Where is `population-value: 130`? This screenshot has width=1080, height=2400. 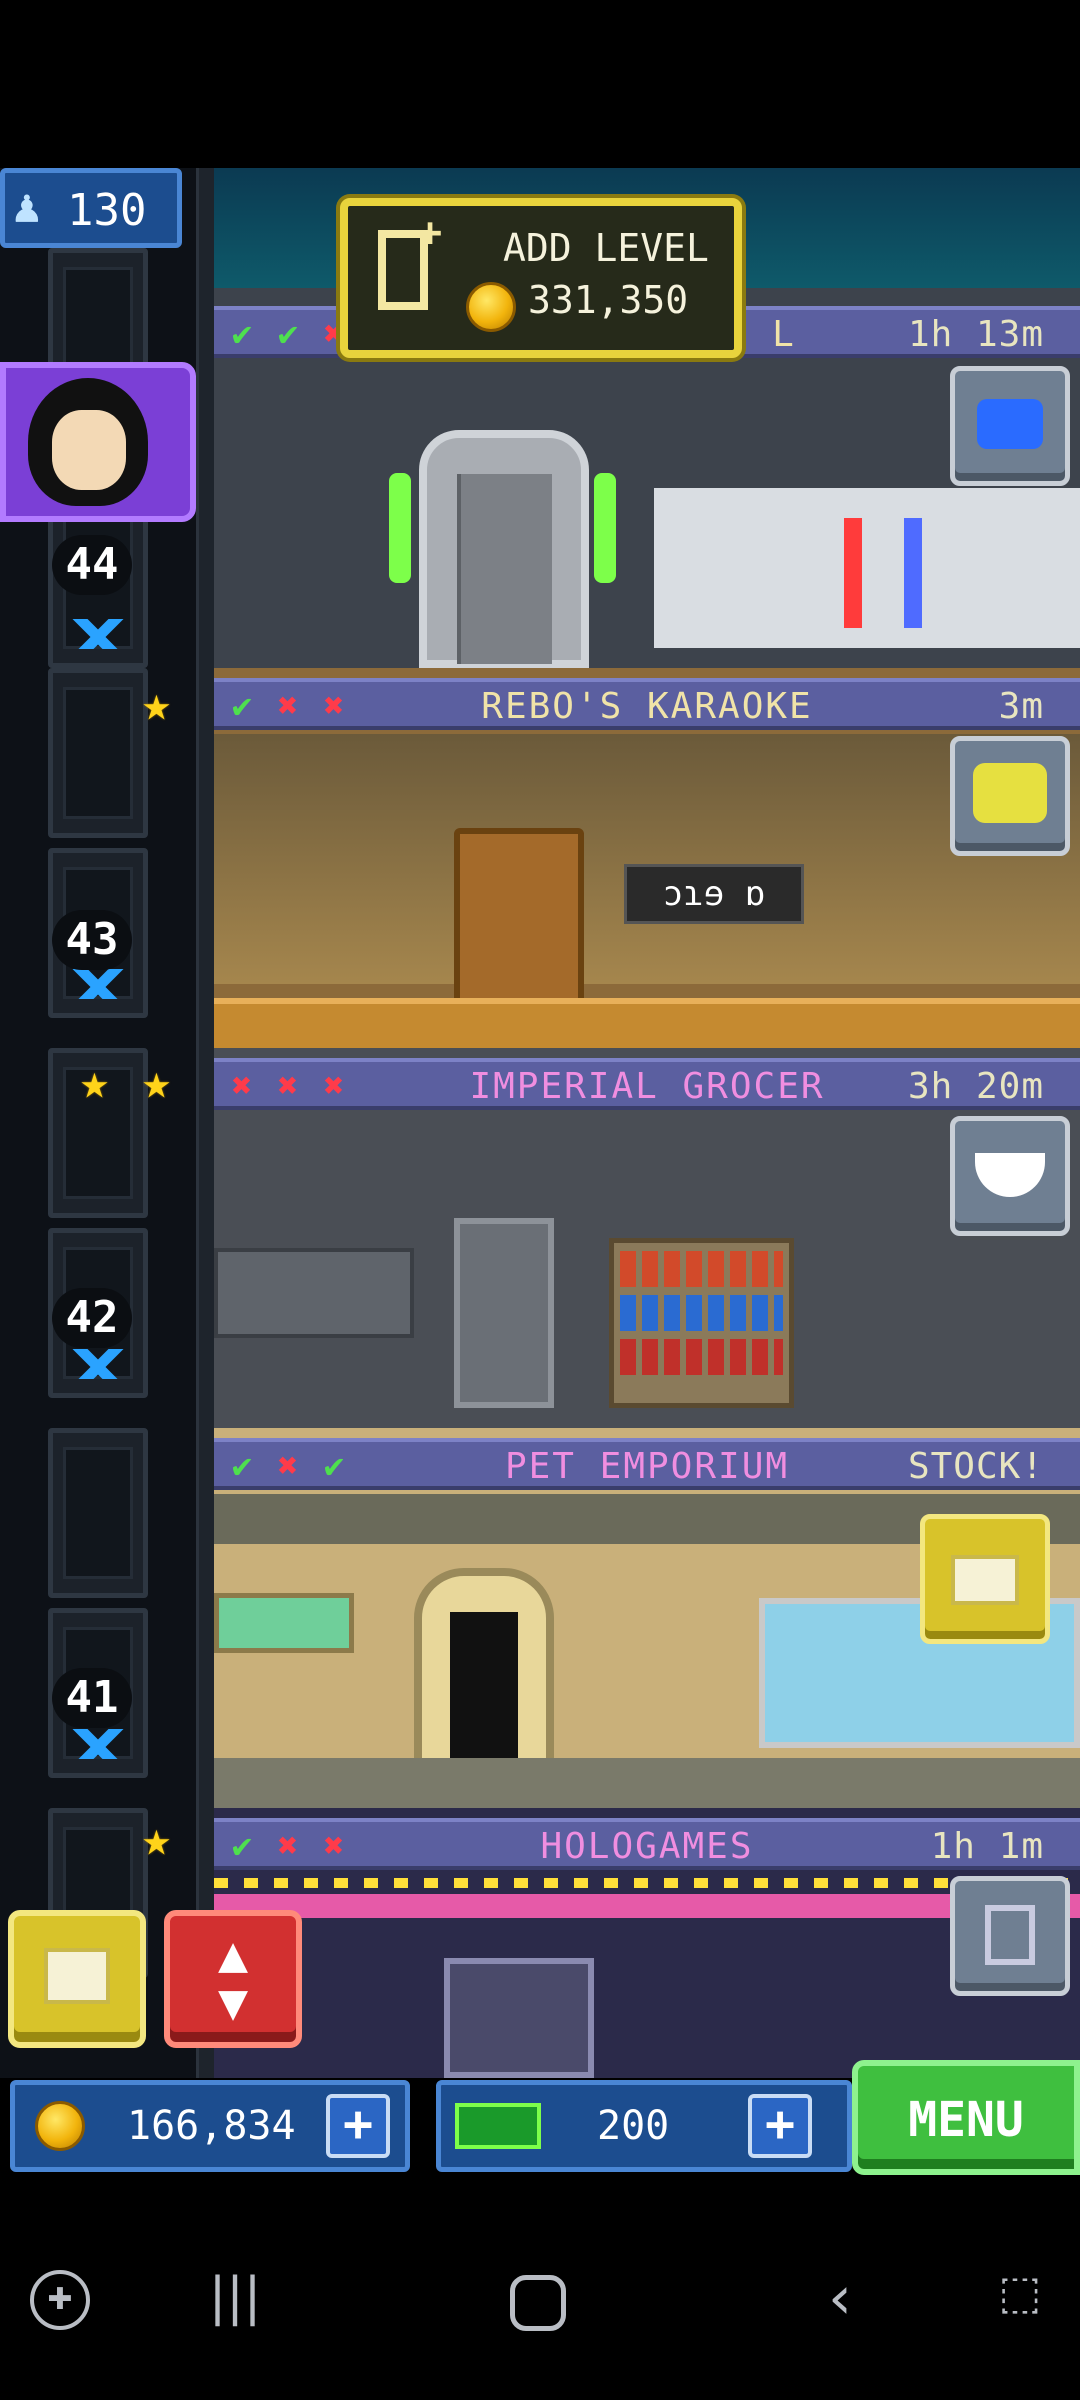 population-value: 130 is located at coordinates (107, 210).